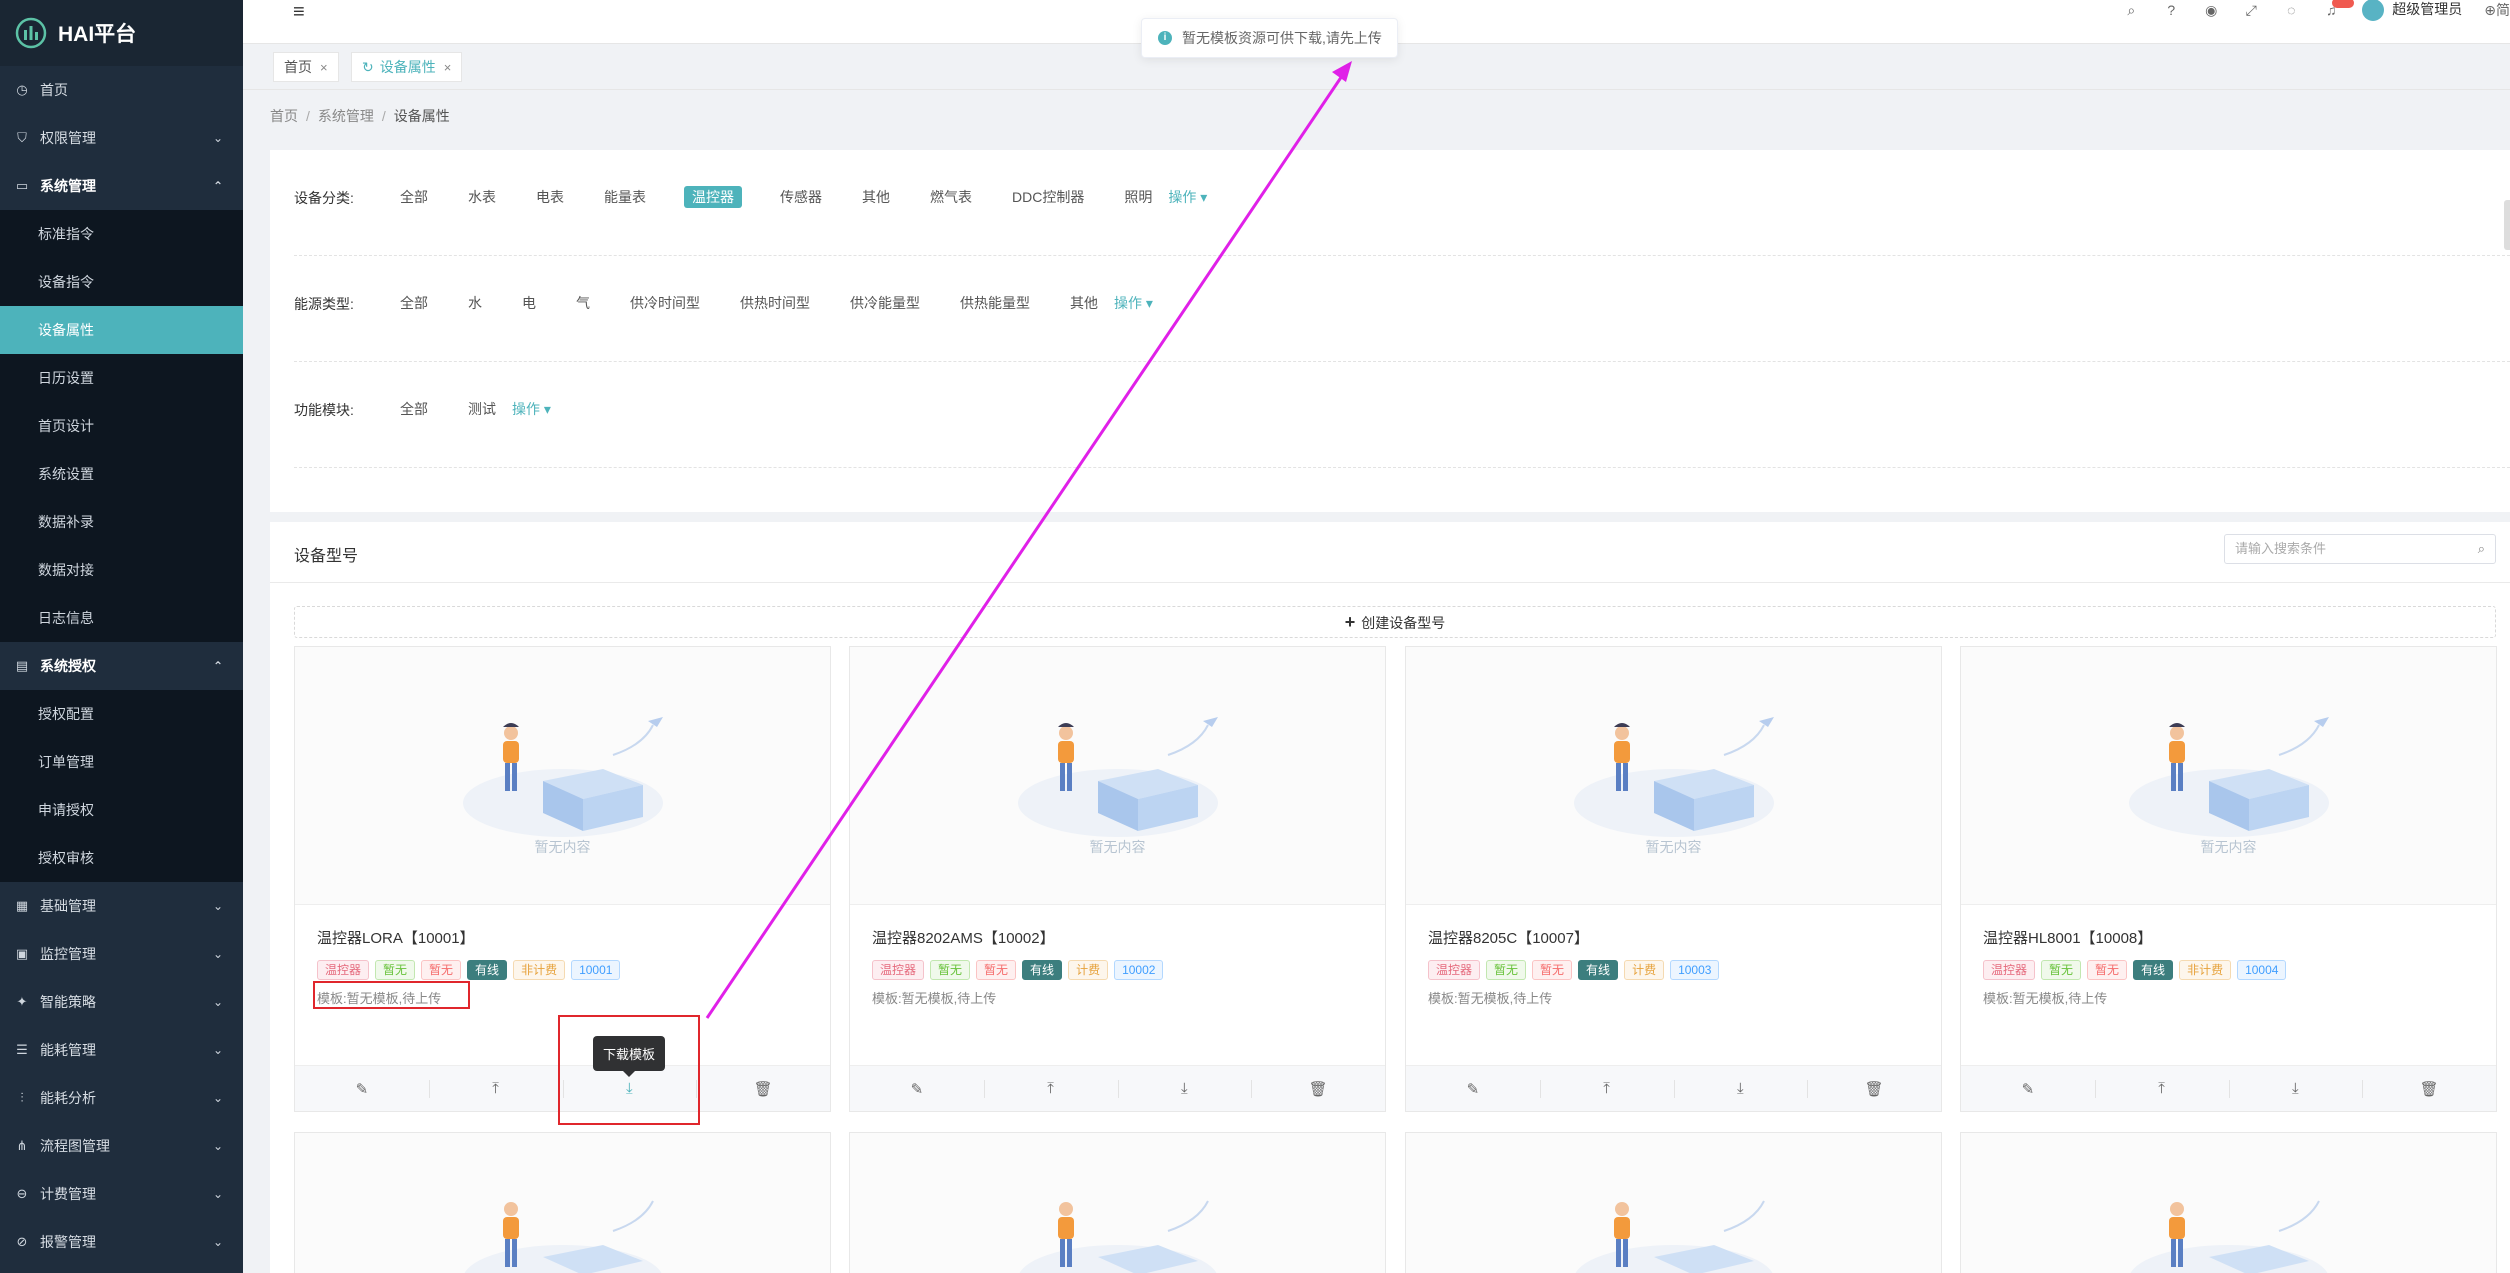 The width and height of the screenshot is (2510, 1273). What do you see at coordinates (583, 303) in the screenshot?
I see `filter-option: 气` at bounding box center [583, 303].